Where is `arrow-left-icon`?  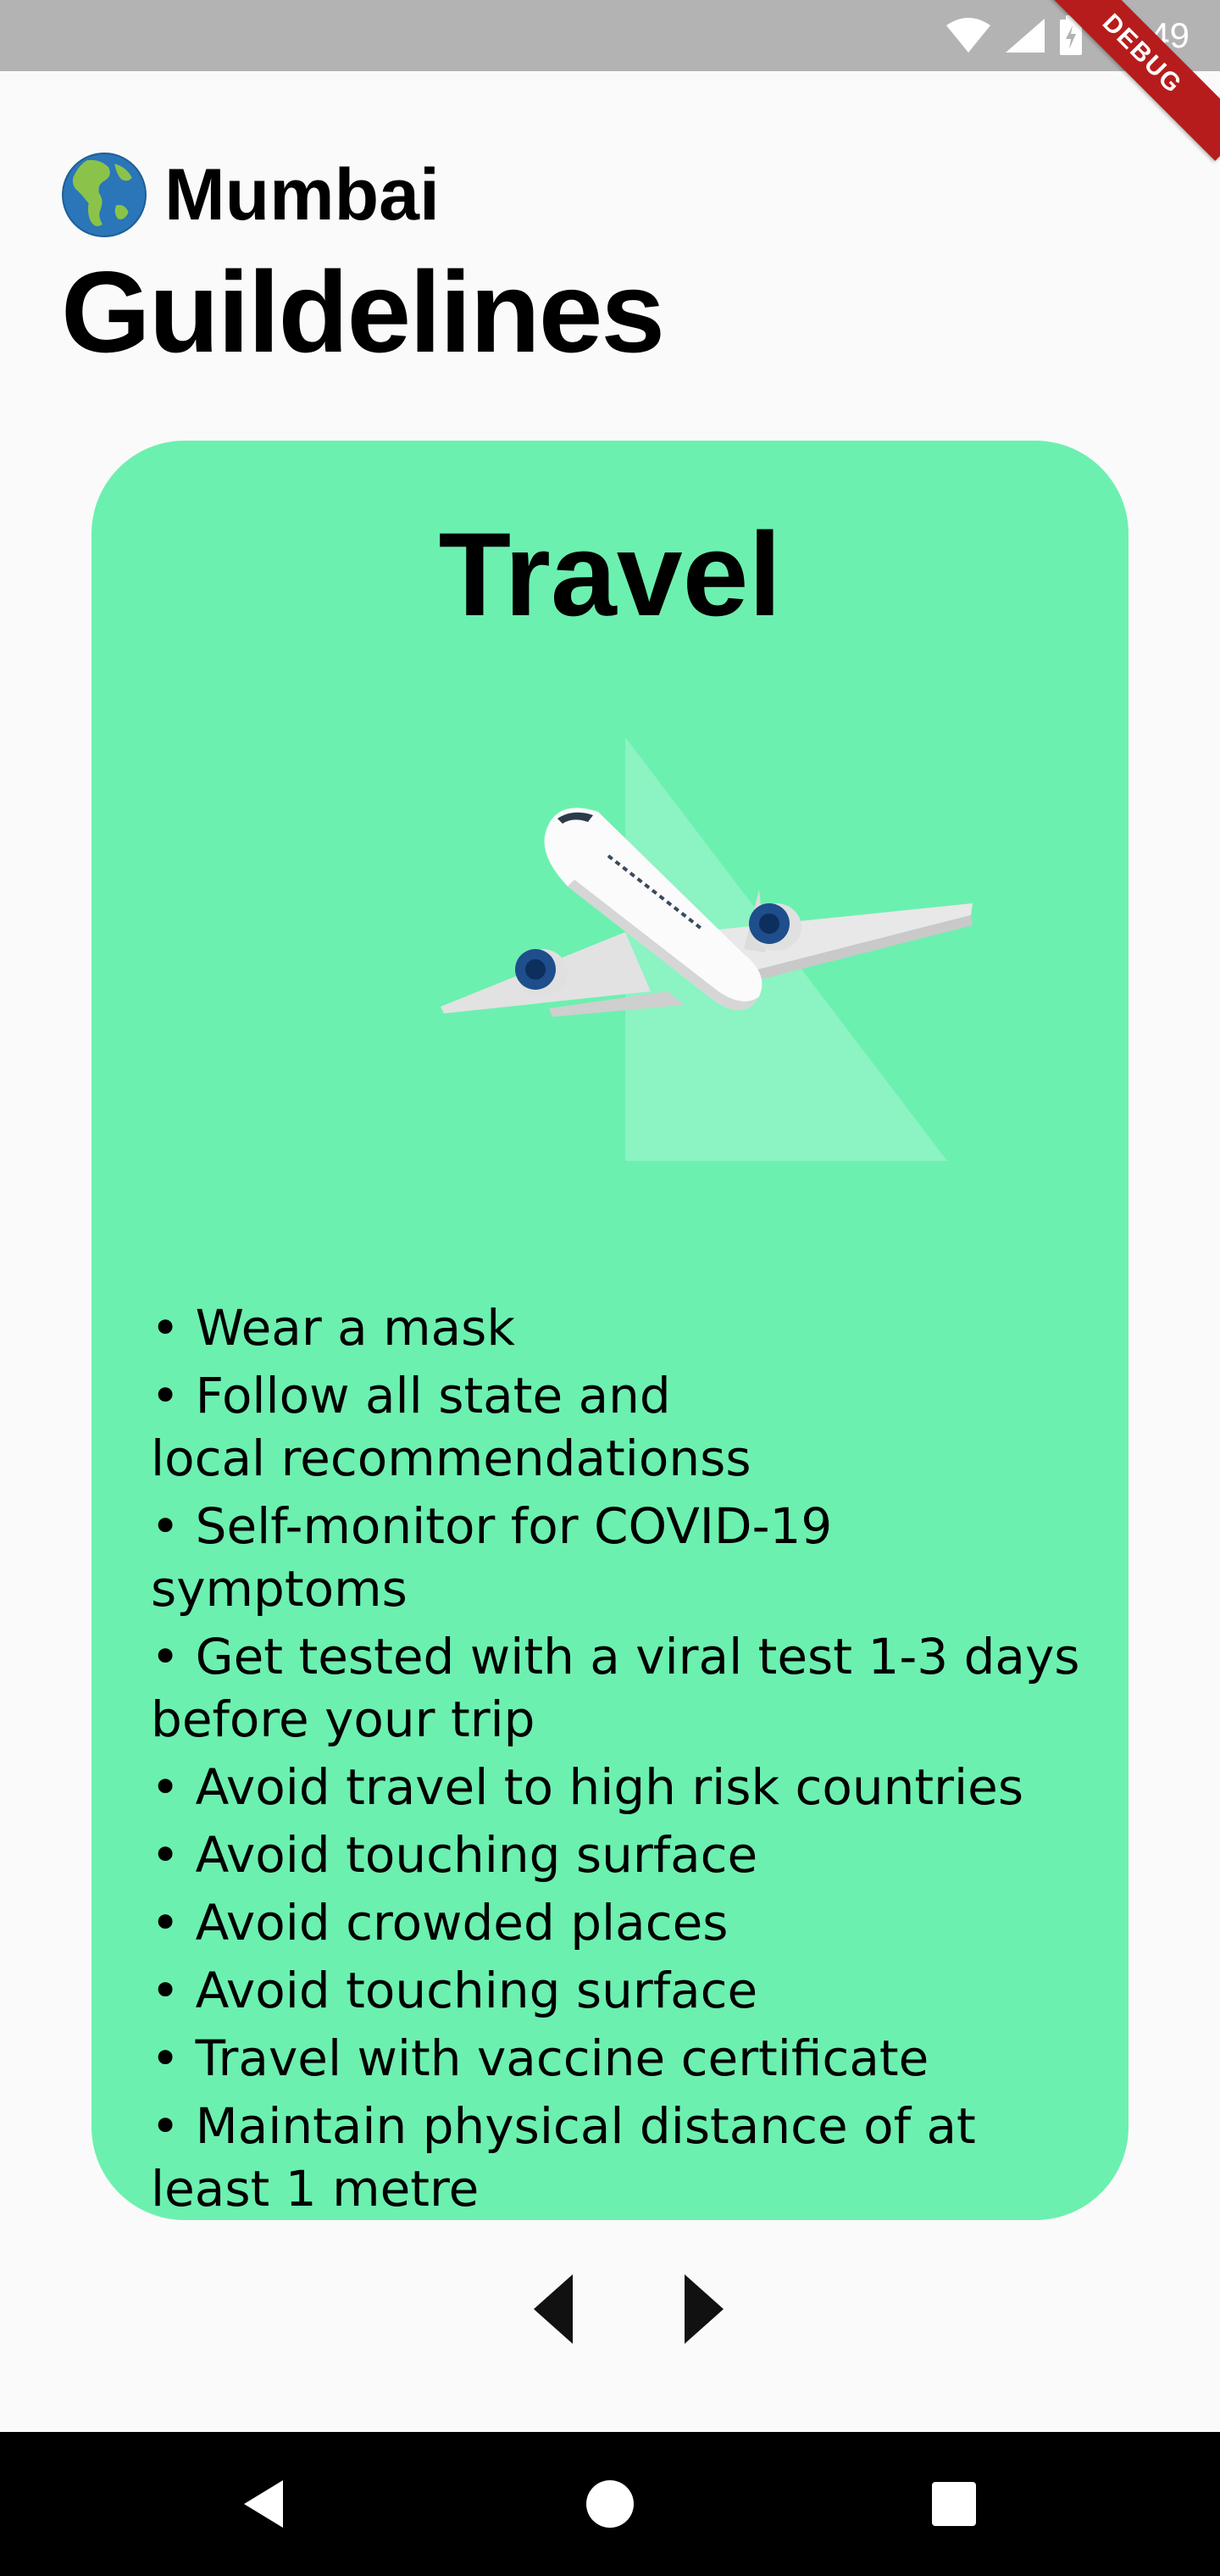 arrow-left-icon is located at coordinates (555, 2309).